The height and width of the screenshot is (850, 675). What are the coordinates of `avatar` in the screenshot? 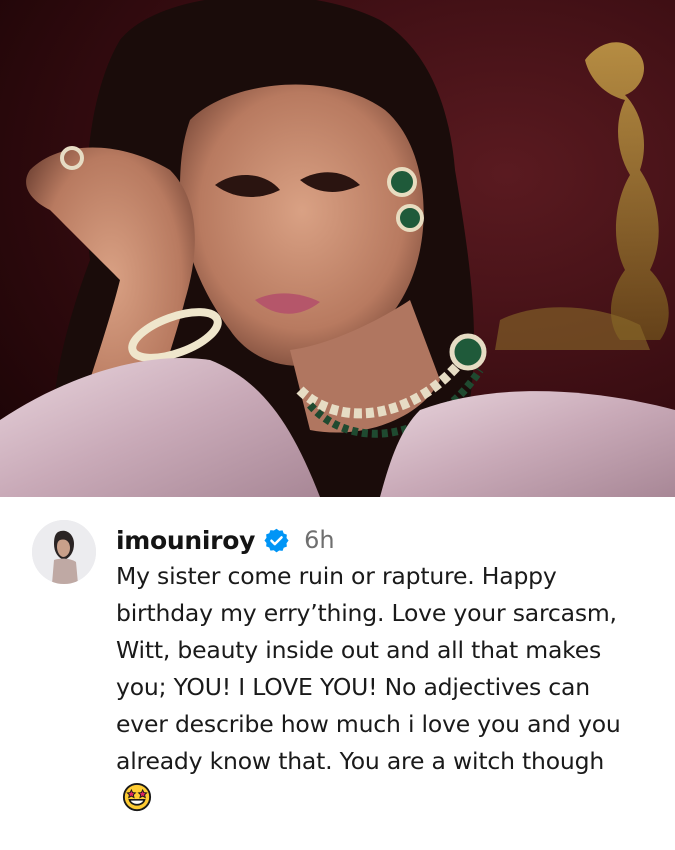 It's located at (64, 552).